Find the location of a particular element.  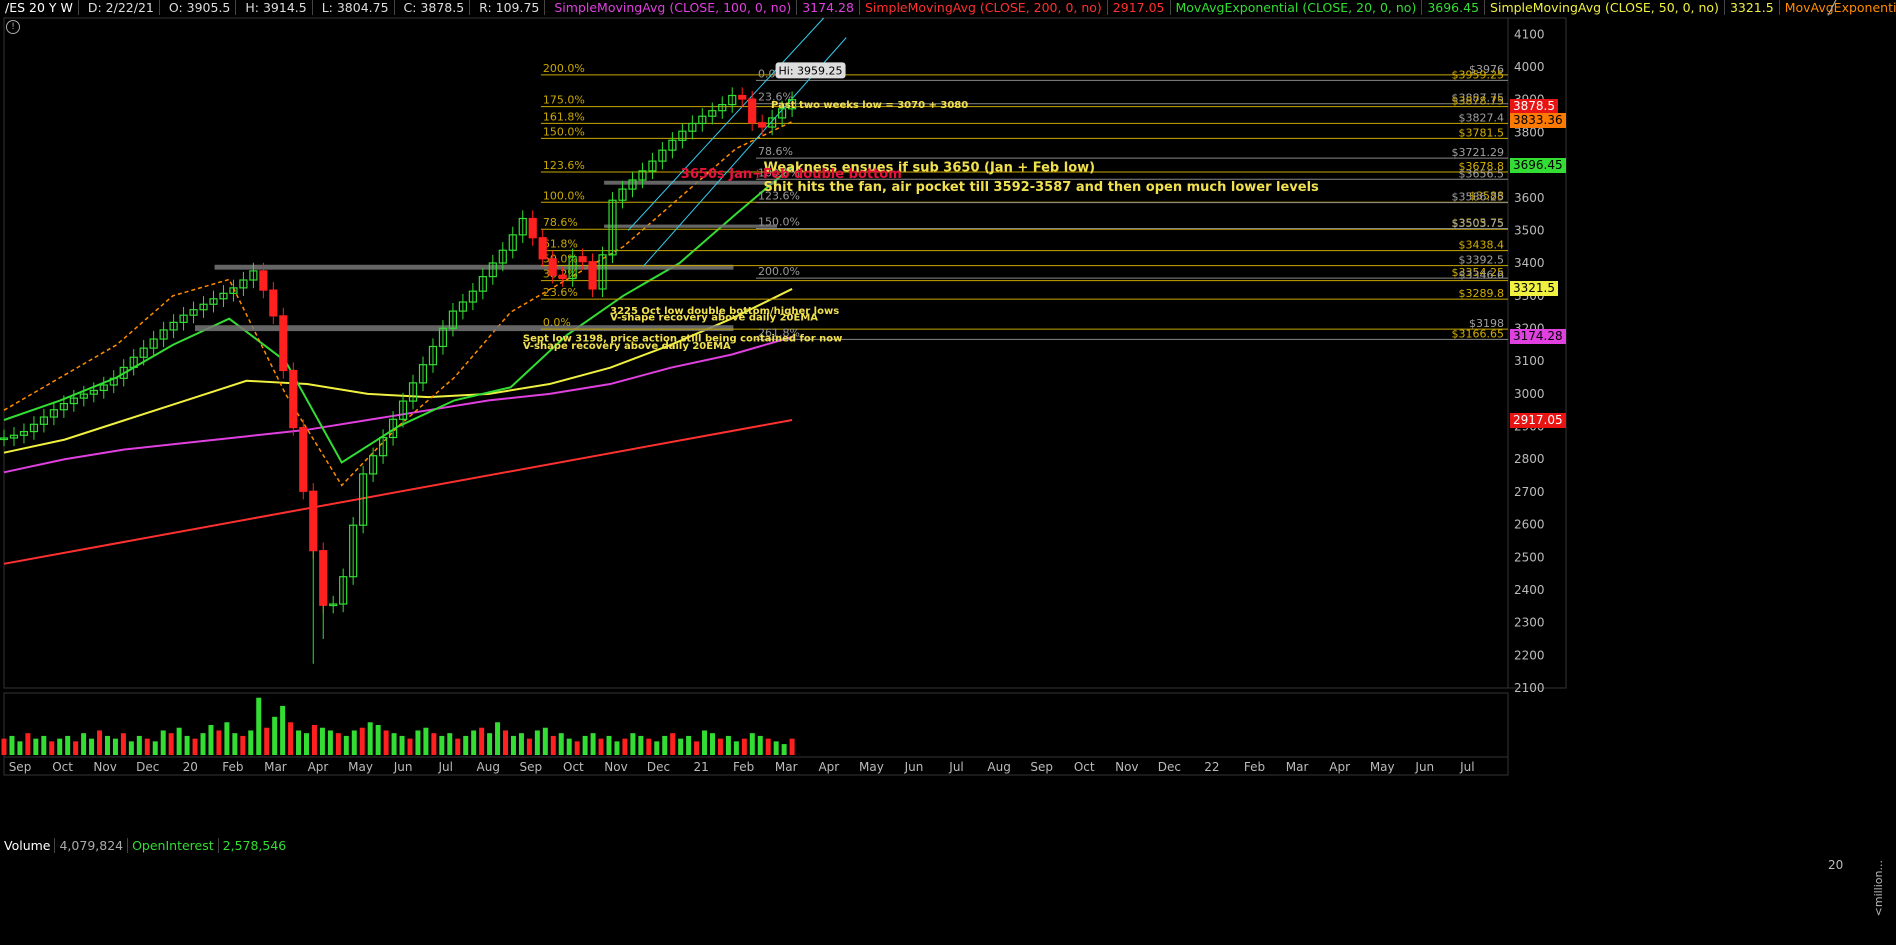

x-tick-label: Dec is located at coordinates (147, 767).